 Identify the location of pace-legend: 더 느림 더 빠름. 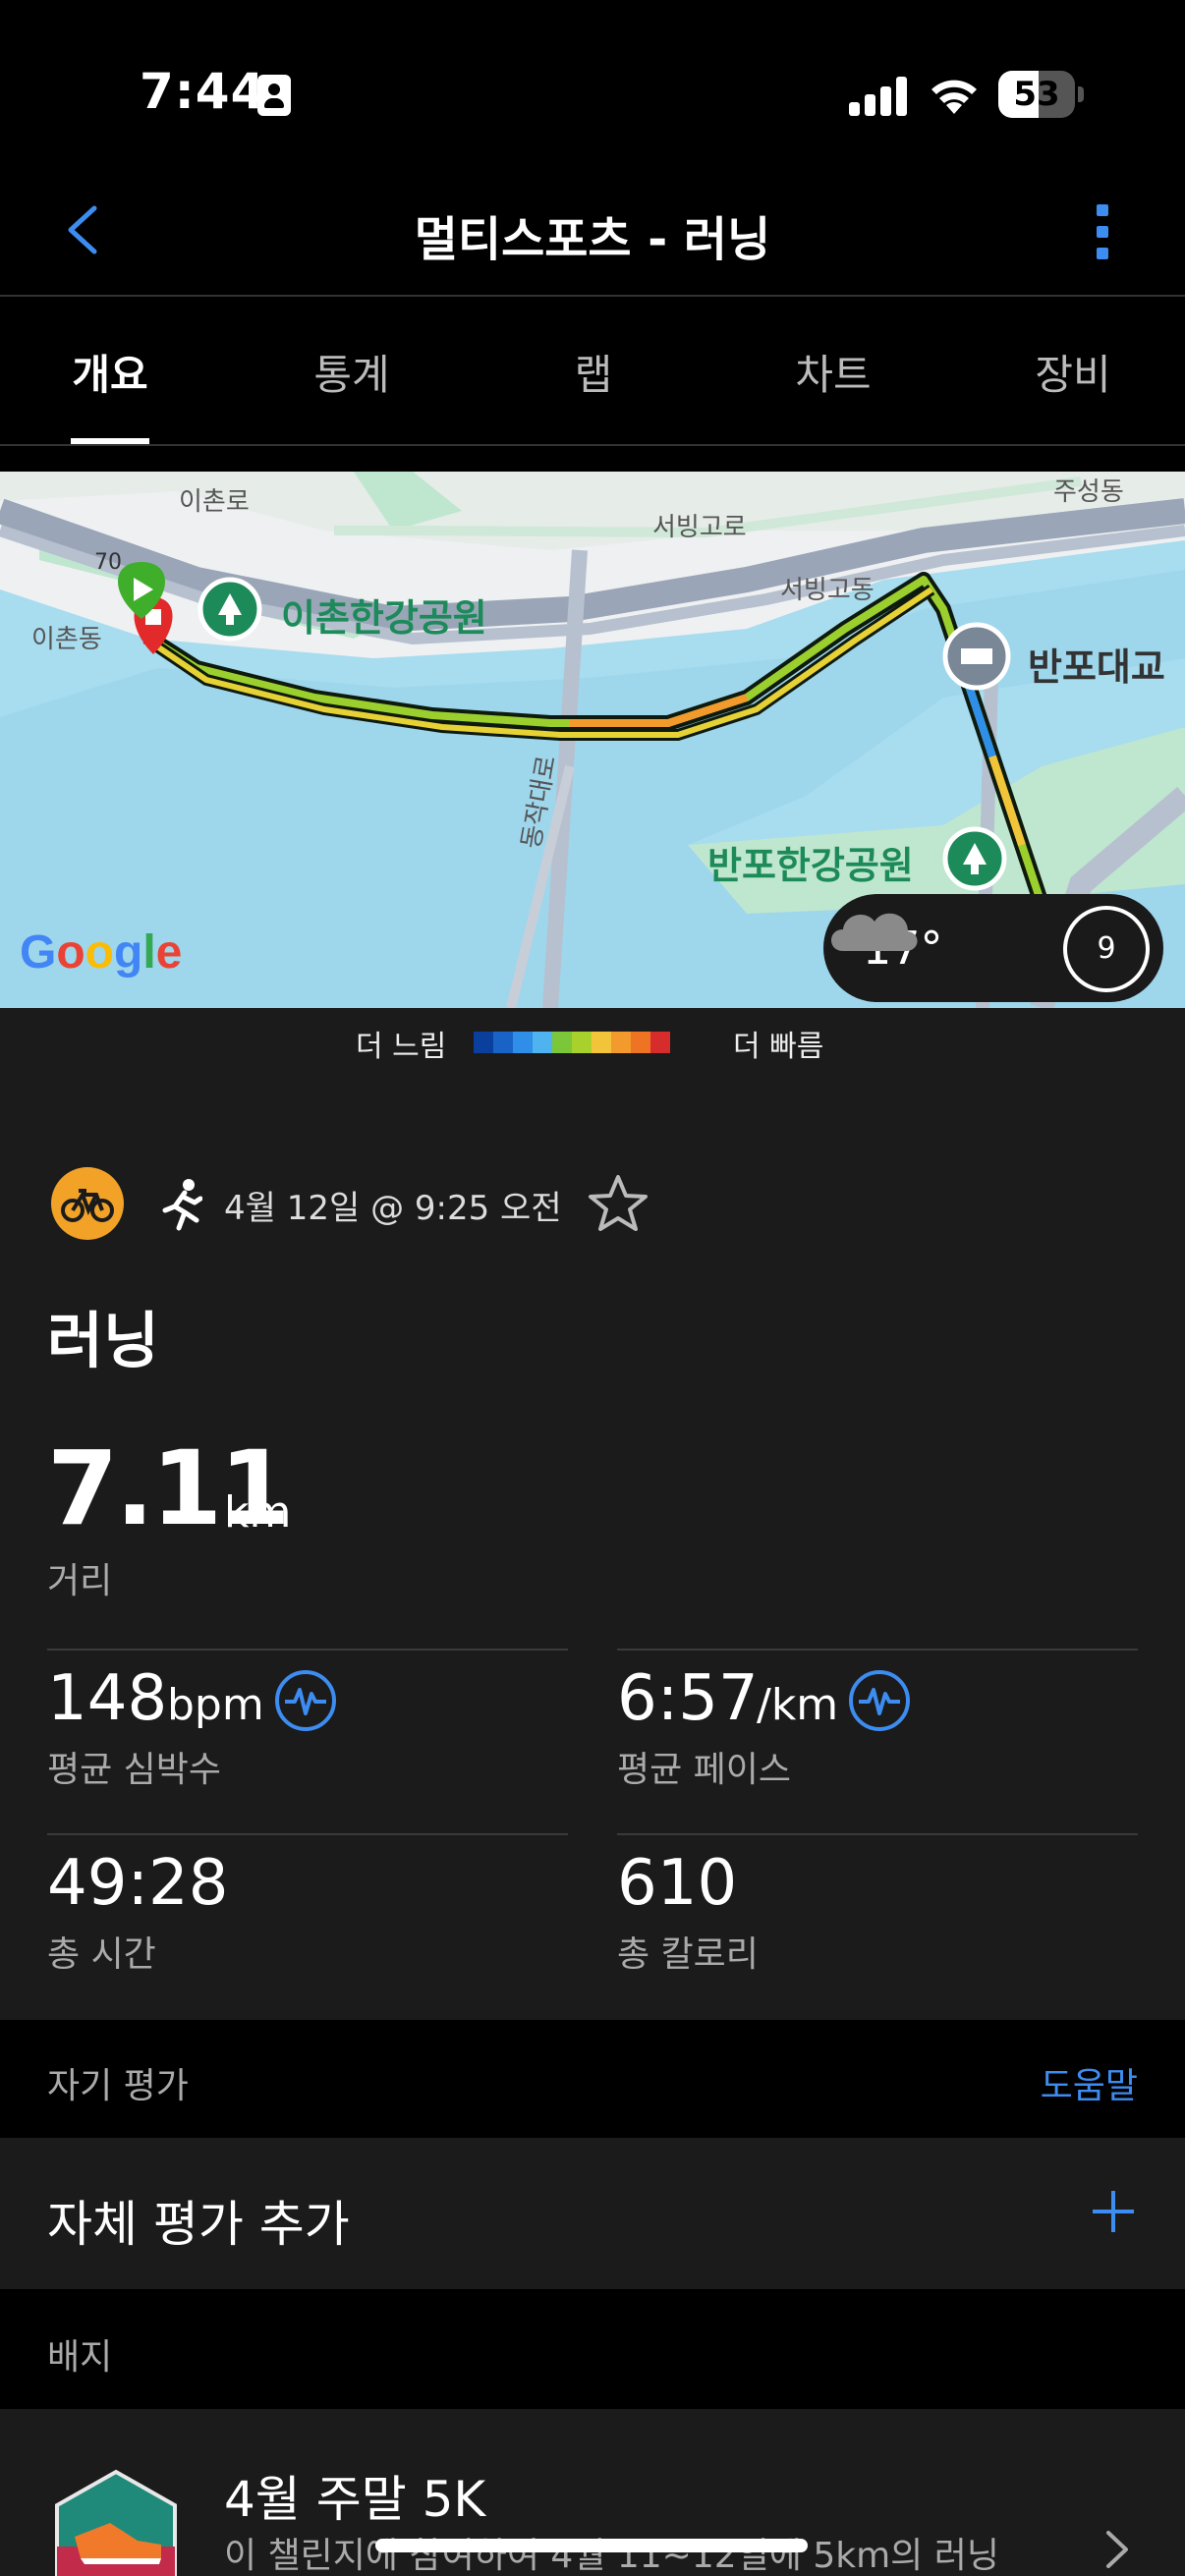
(592, 1042).